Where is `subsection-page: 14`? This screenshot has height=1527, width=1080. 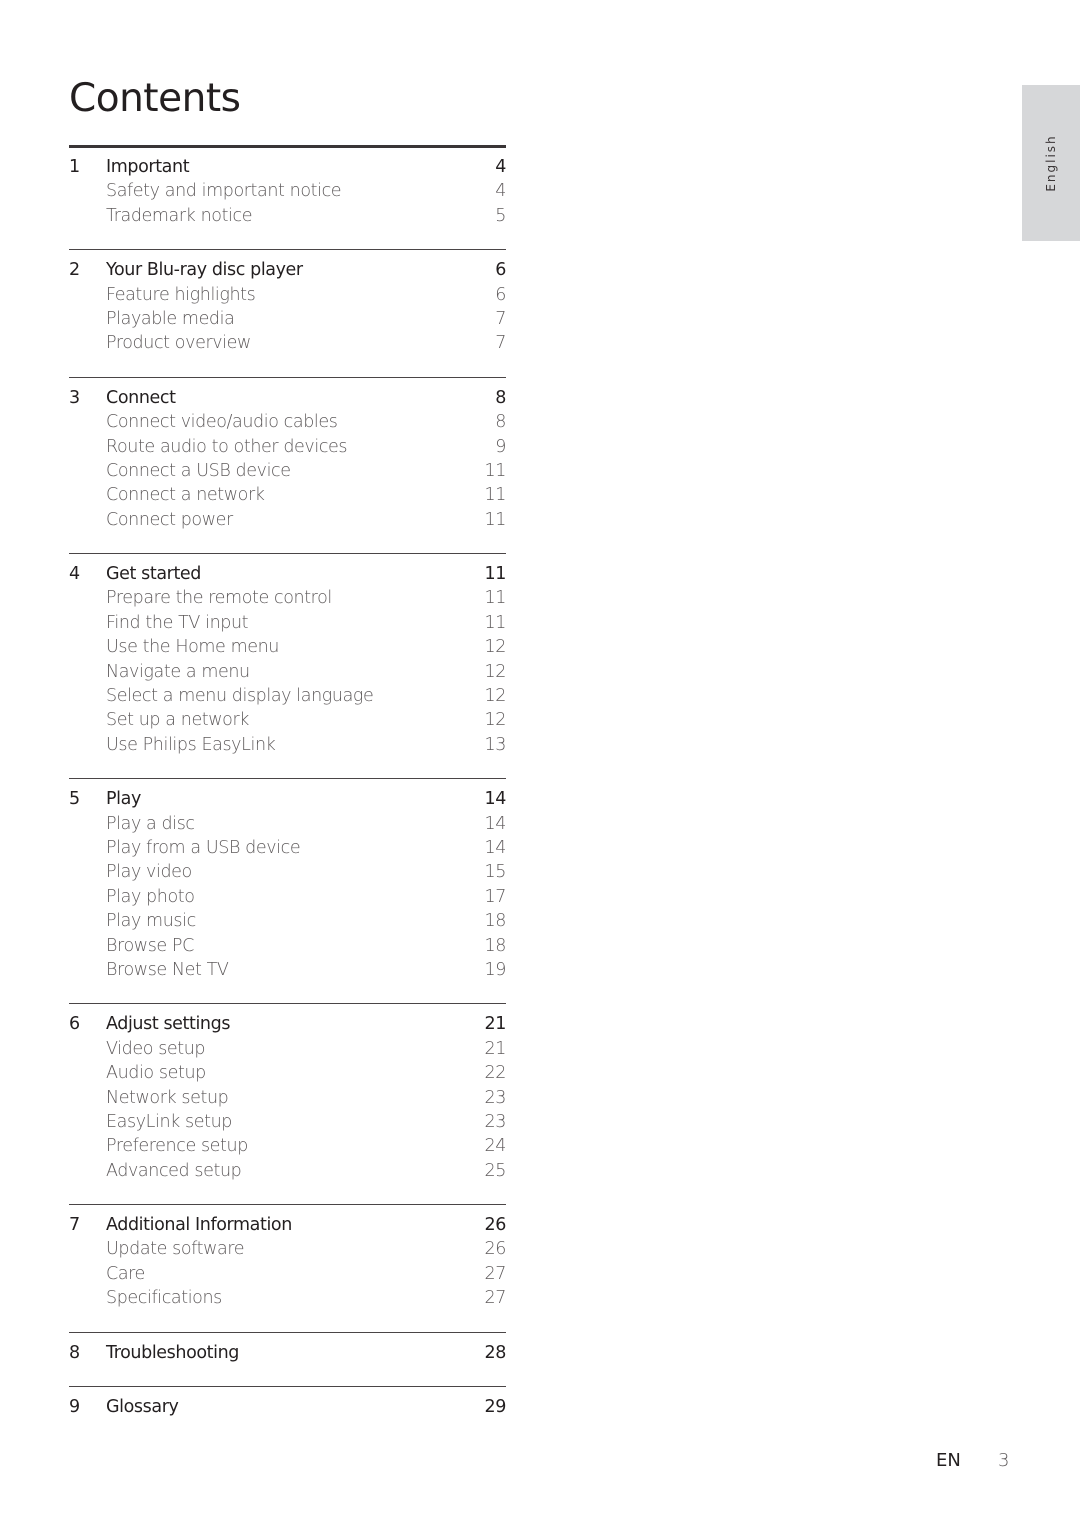 subsection-page: 14 is located at coordinates (495, 847).